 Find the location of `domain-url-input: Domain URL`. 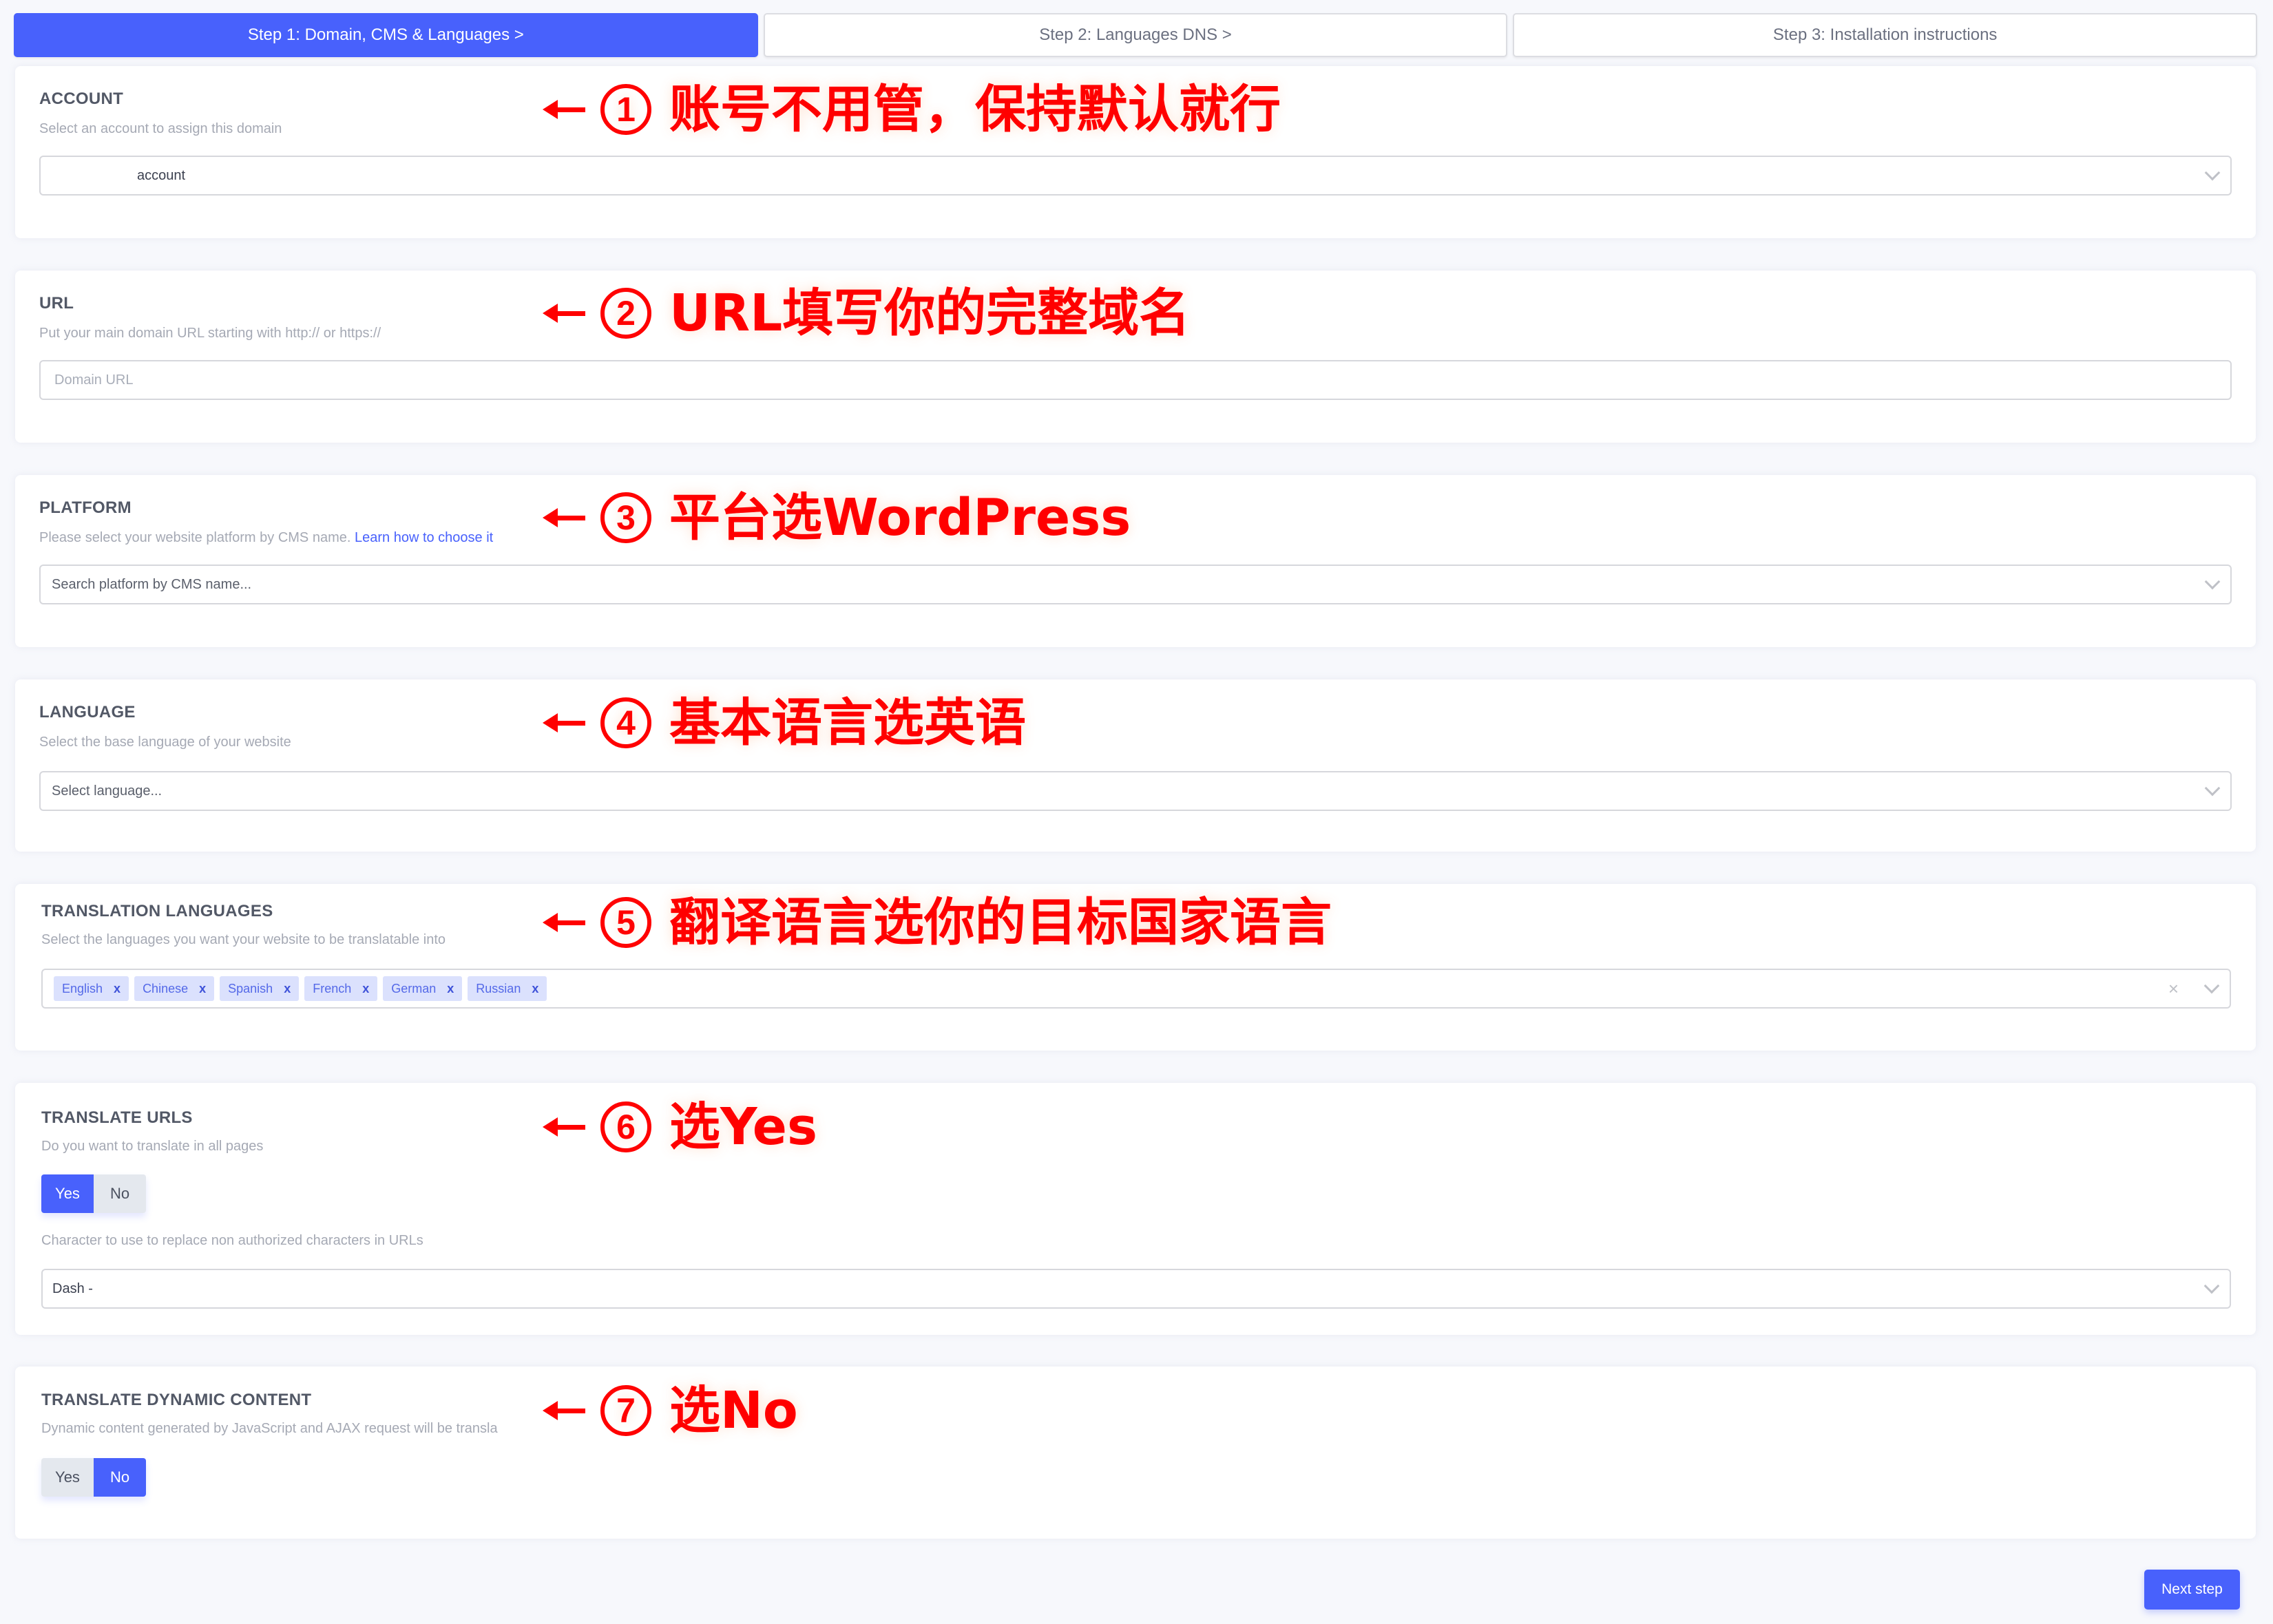

domain-url-input: Domain URL is located at coordinates (1135, 380).